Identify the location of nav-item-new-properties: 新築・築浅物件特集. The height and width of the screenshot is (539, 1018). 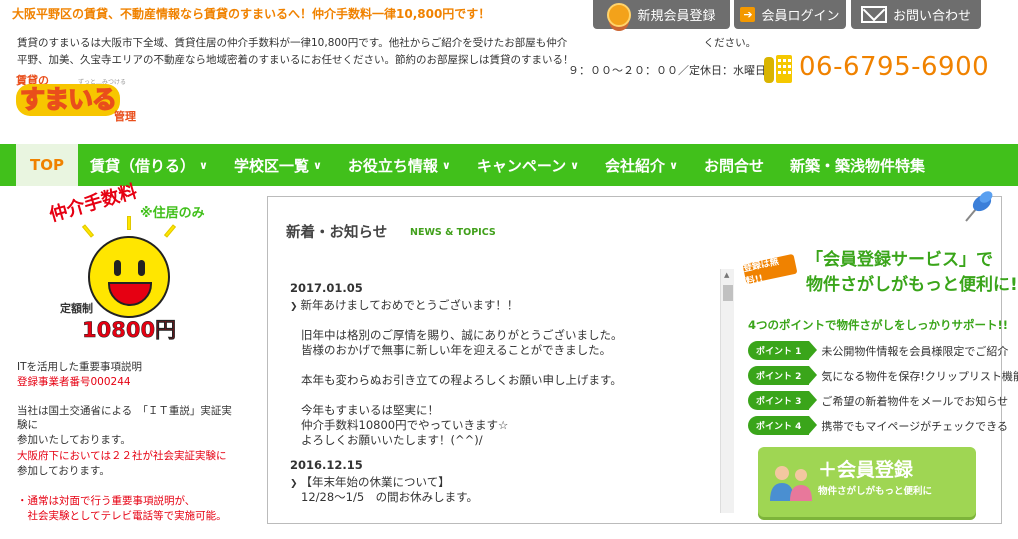
(857, 165).